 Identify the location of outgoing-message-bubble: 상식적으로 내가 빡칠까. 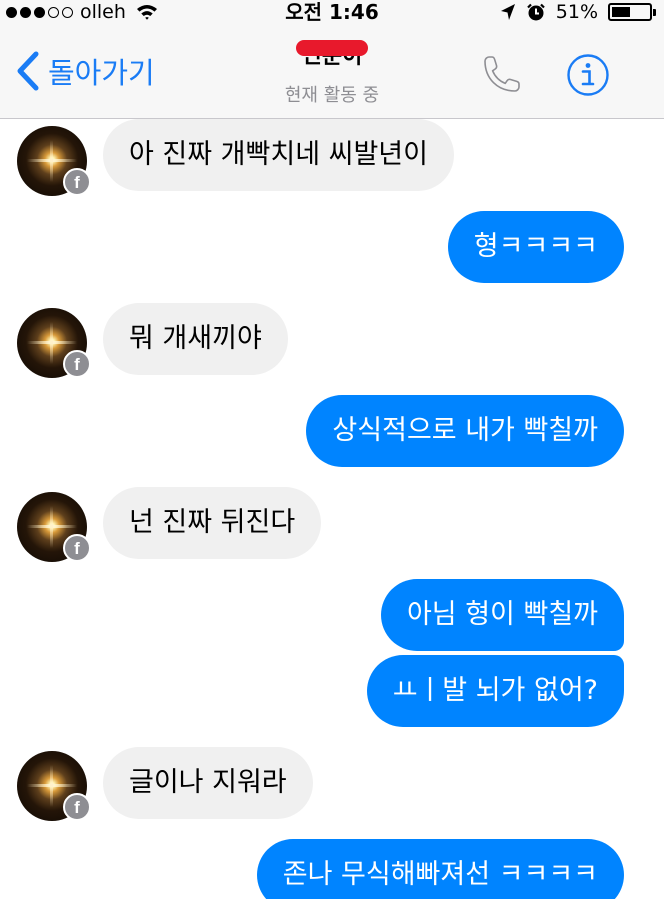
(465, 431).